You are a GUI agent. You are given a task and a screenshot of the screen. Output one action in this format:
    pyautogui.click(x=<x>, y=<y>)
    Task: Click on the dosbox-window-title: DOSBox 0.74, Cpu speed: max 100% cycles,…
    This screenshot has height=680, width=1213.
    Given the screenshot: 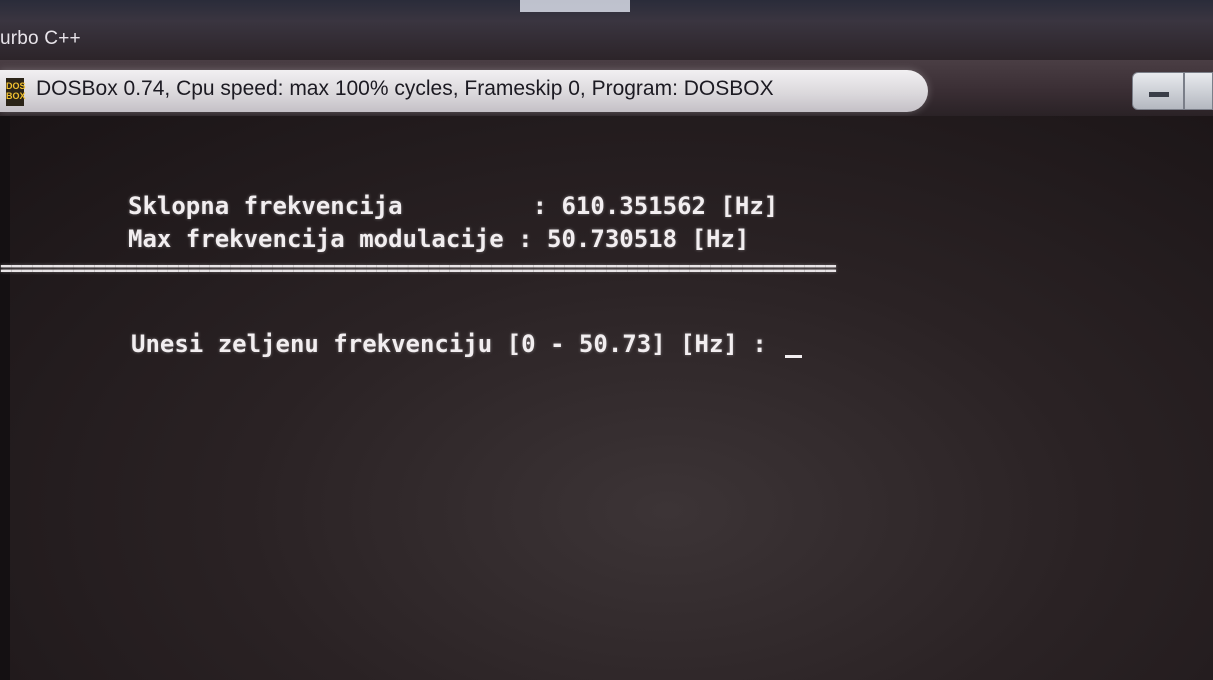 What is the action you would take?
    pyautogui.click(x=405, y=88)
    